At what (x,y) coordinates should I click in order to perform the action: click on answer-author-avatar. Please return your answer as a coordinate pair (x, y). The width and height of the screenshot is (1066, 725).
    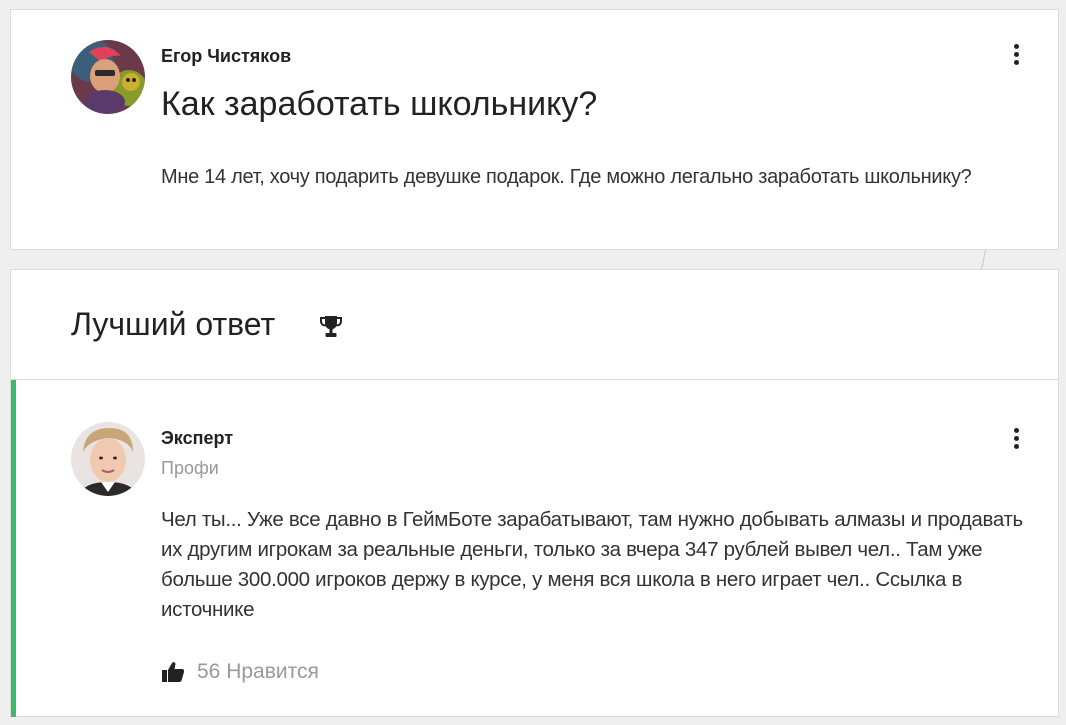
    Looking at the image, I should click on (108, 459).